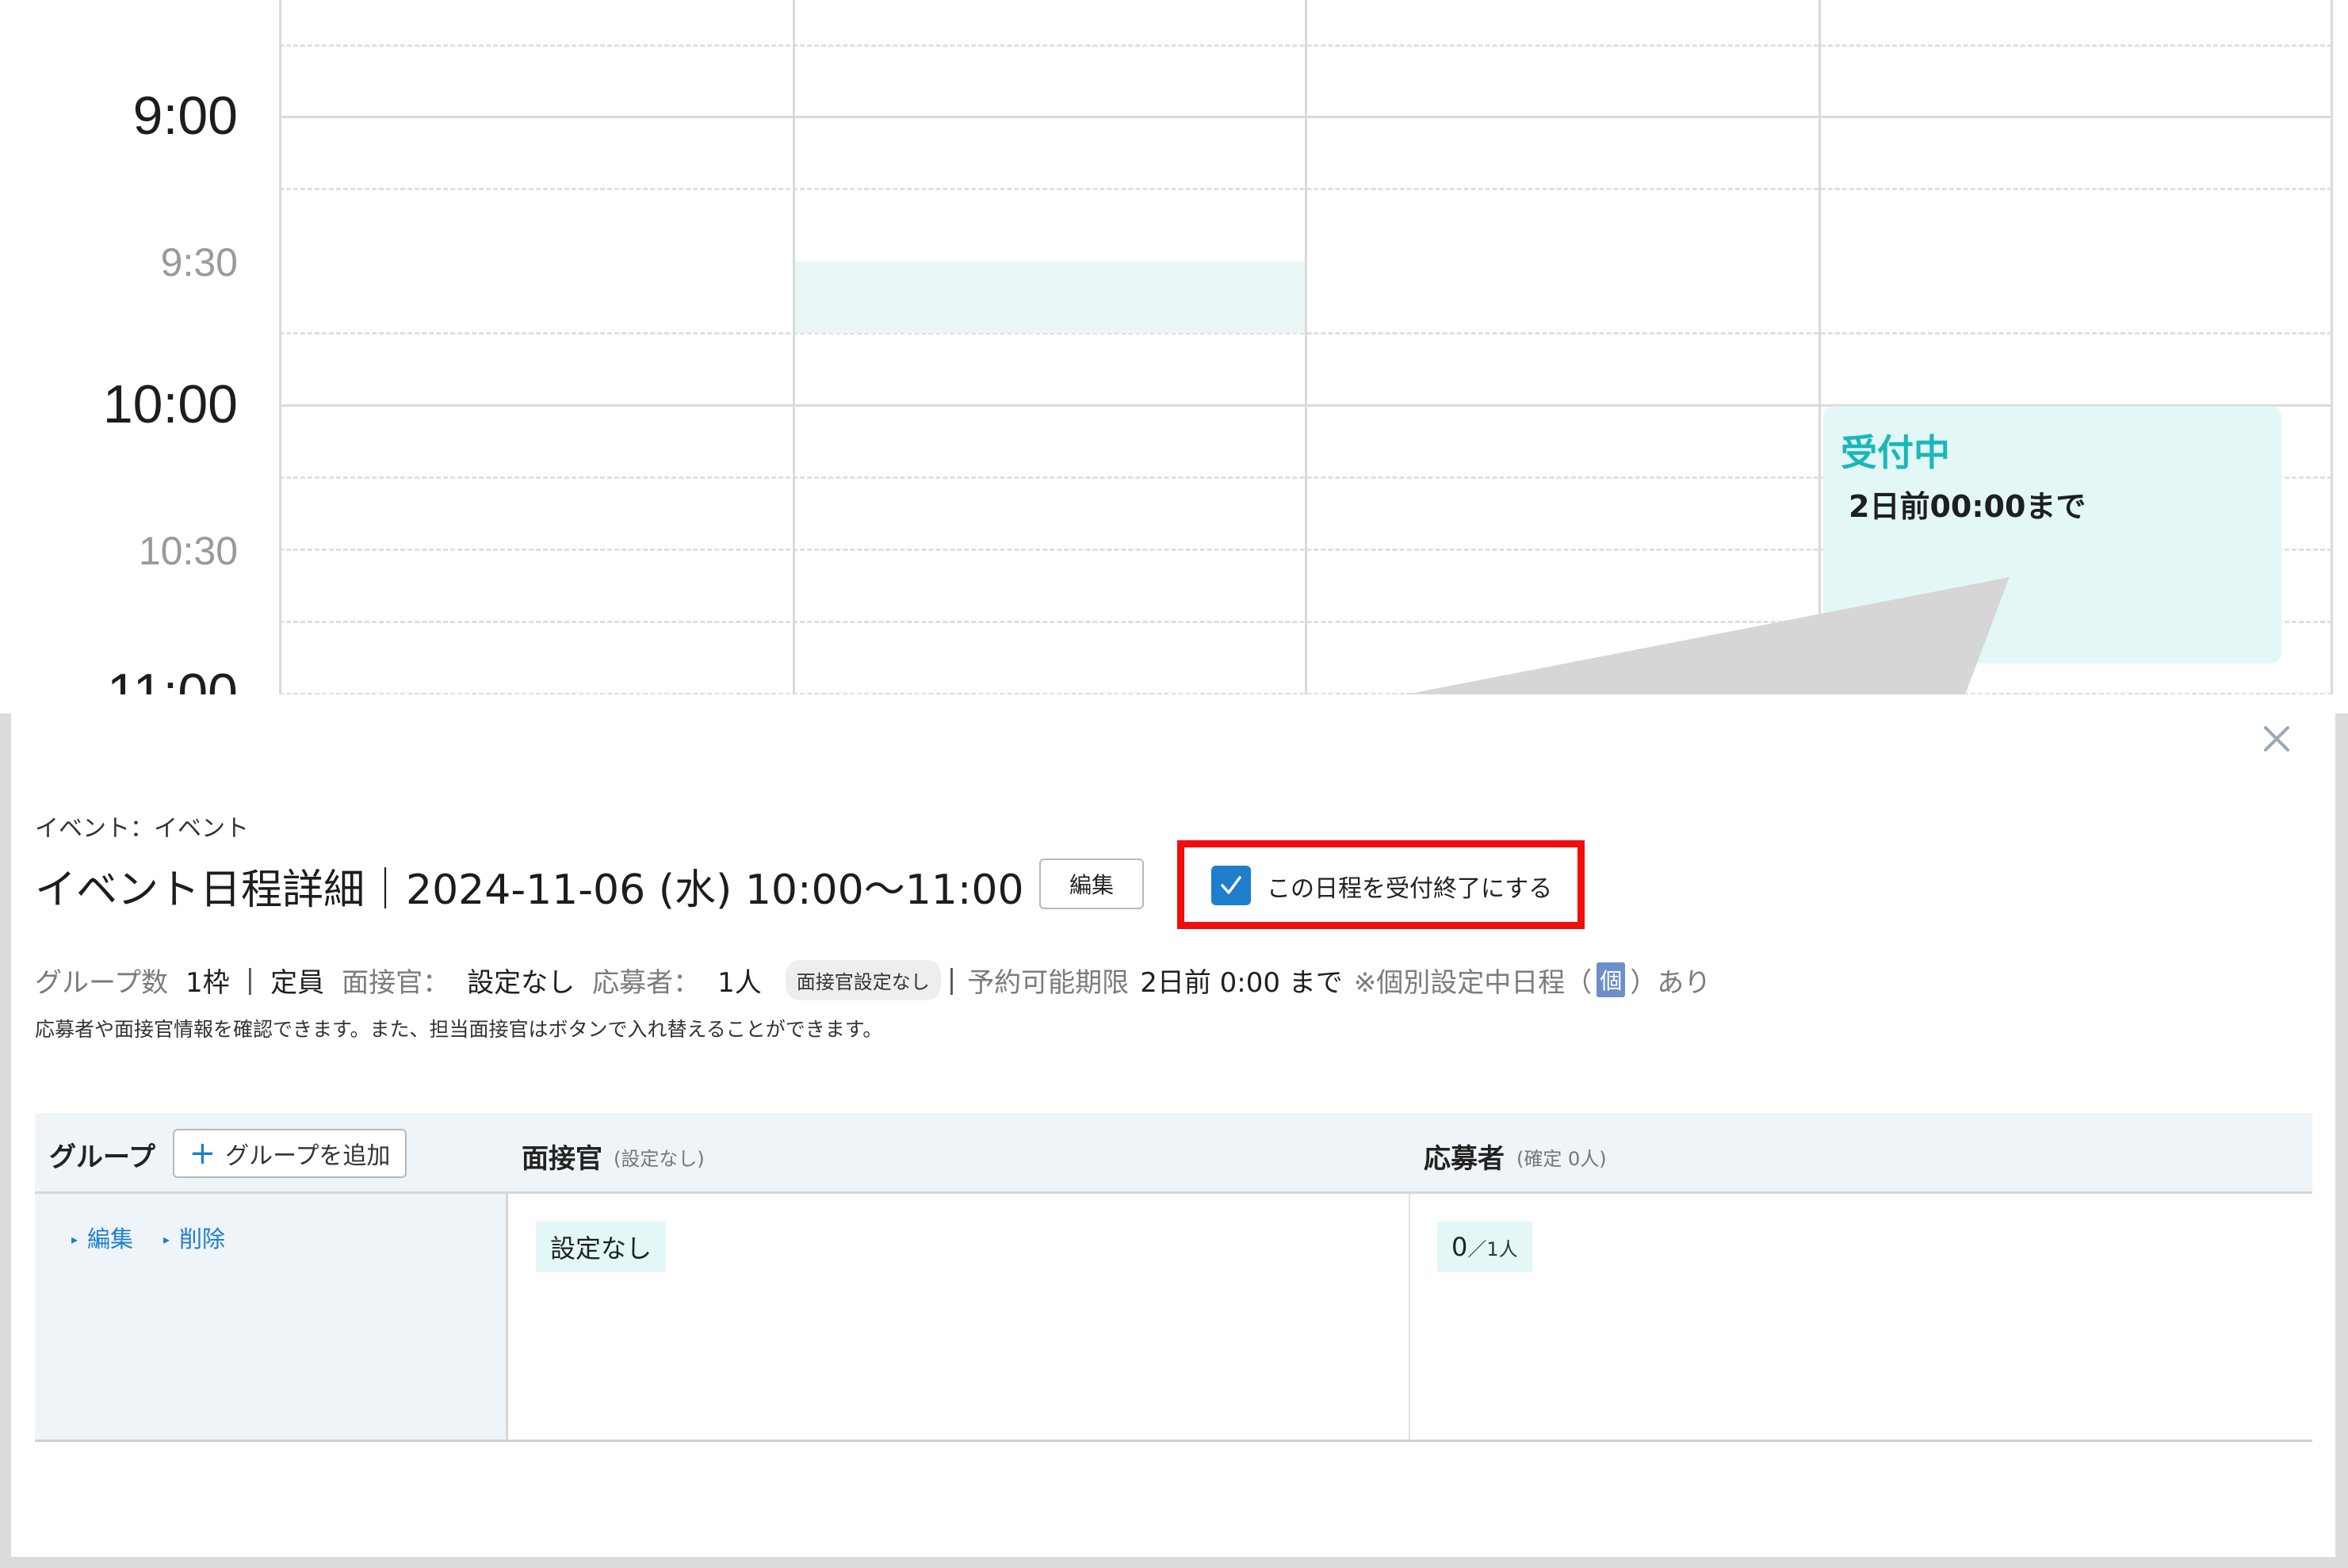  Describe the element at coordinates (562, 1159) in the screenshot. I see `interviewer-column-header: 面接官` at that location.